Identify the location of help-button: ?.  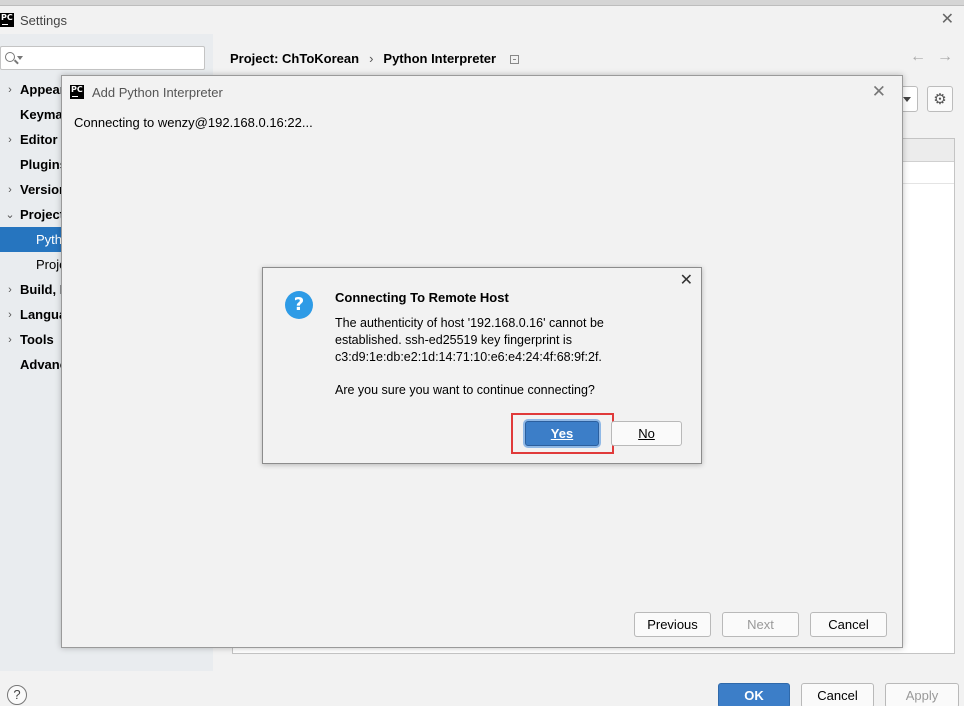
(17, 695).